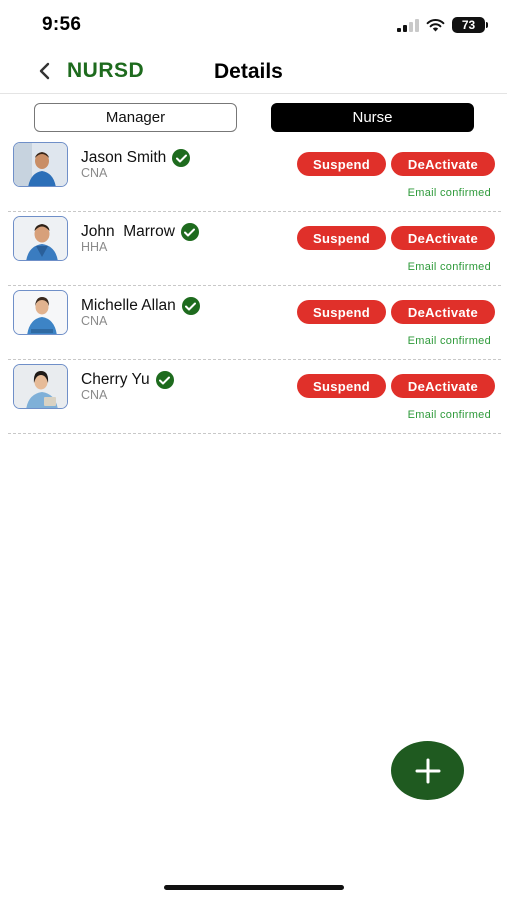  I want to click on tab-manager: Manager, so click(135, 117).